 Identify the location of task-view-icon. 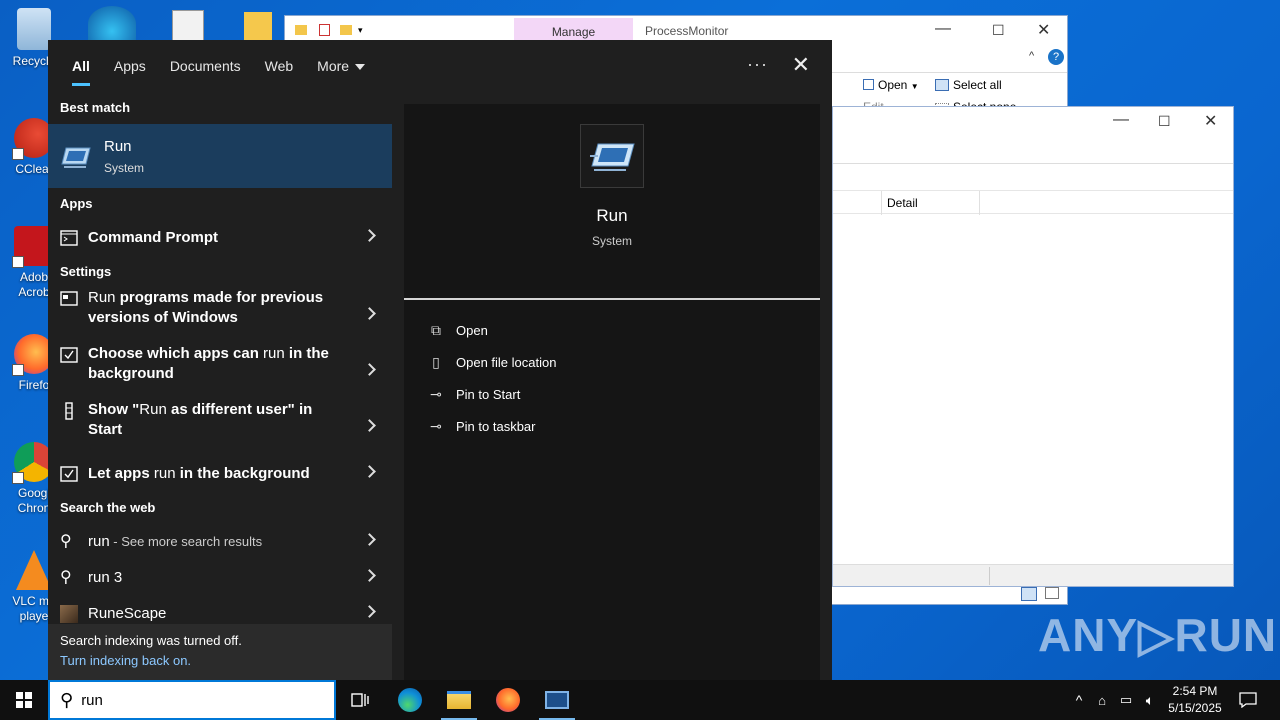
(360, 700).